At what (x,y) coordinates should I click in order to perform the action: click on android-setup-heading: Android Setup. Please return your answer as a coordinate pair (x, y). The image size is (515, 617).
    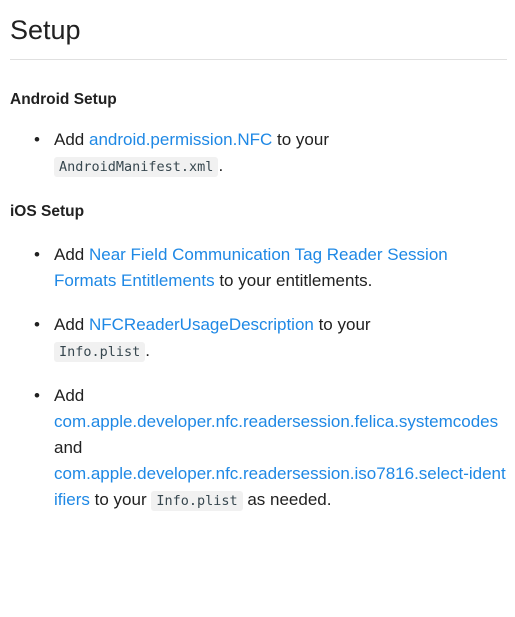
    Looking at the image, I should click on (63, 99).